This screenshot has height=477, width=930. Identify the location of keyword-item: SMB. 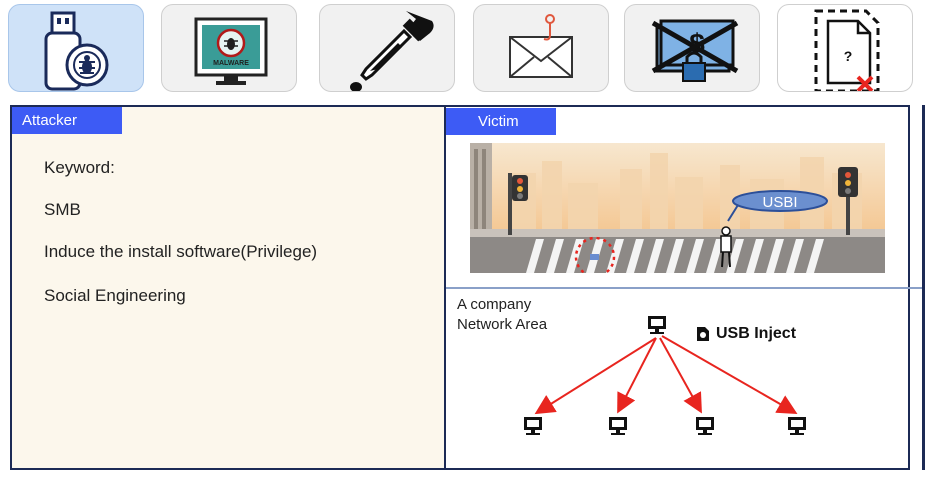
(62, 209).